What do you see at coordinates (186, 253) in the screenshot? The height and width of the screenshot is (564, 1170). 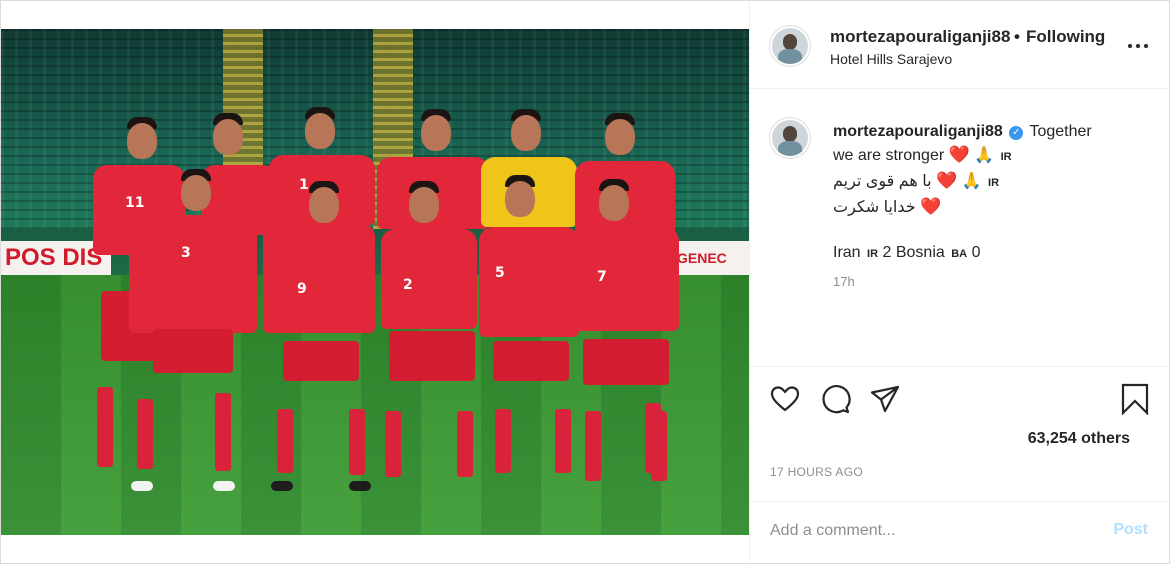 I see `jersey-number: 3` at bounding box center [186, 253].